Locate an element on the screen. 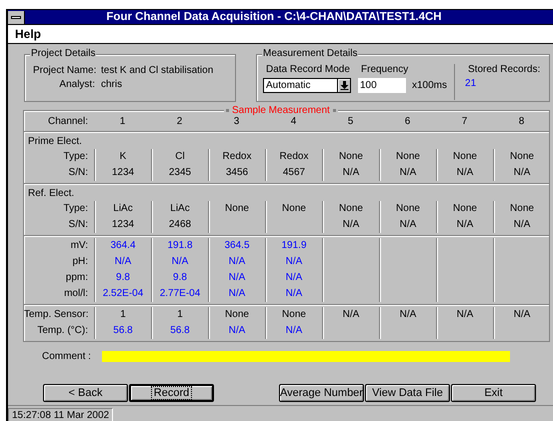 This screenshot has height=421, width=553. table-cell: Cl is located at coordinates (179, 157).